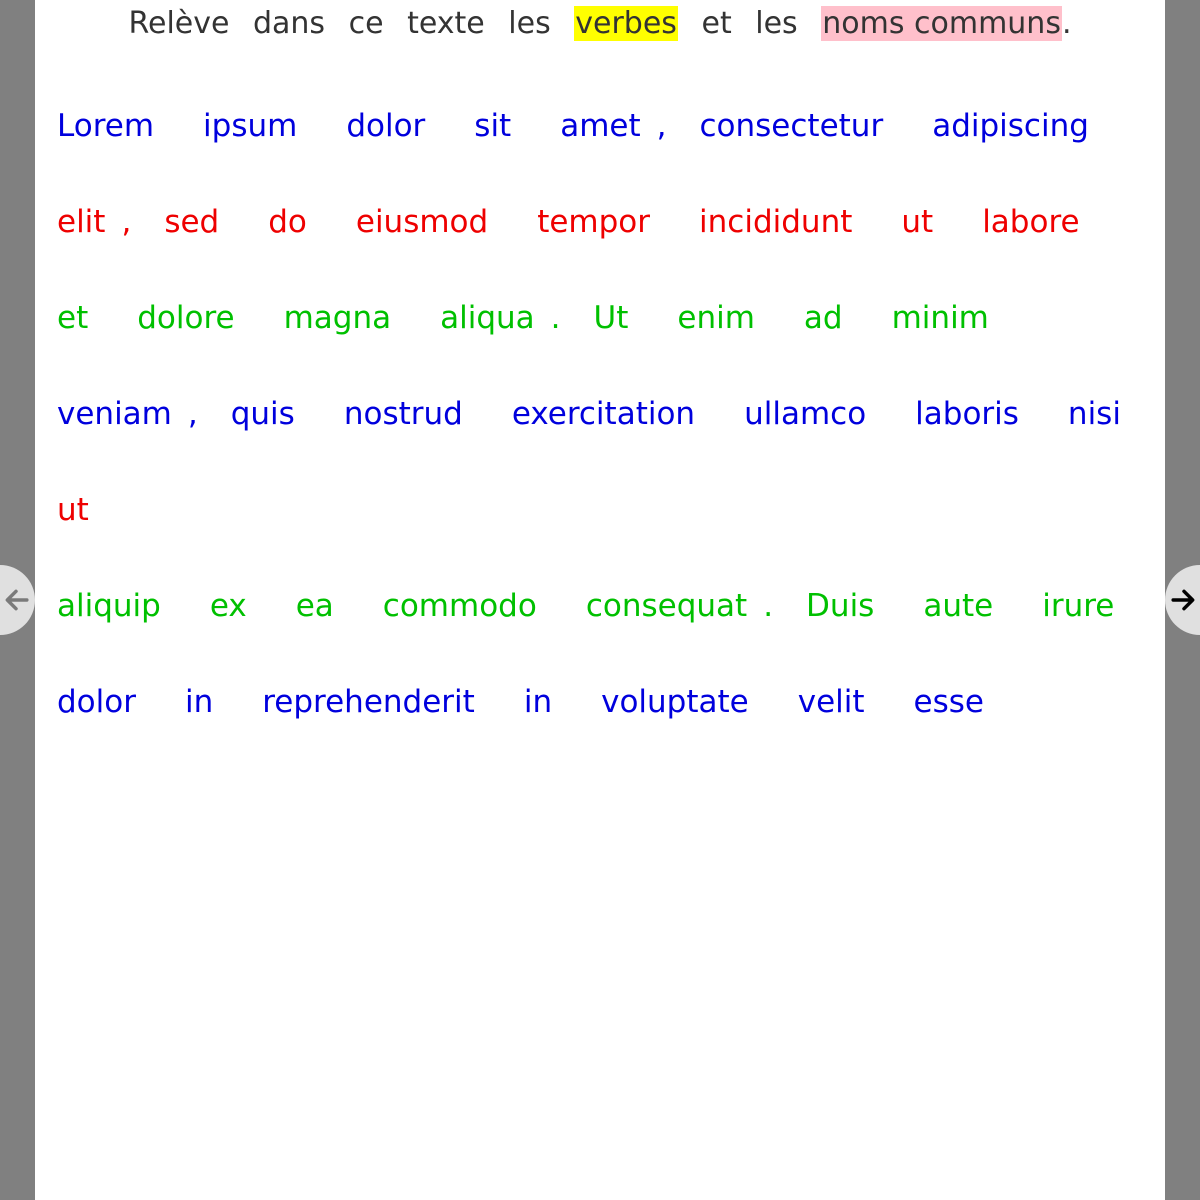 The width and height of the screenshot is (1200, 1200). What do you see at coordinates (675, 702) in the screenshot?
I see `word-token: voluptate` at bounding box center [675, 702].